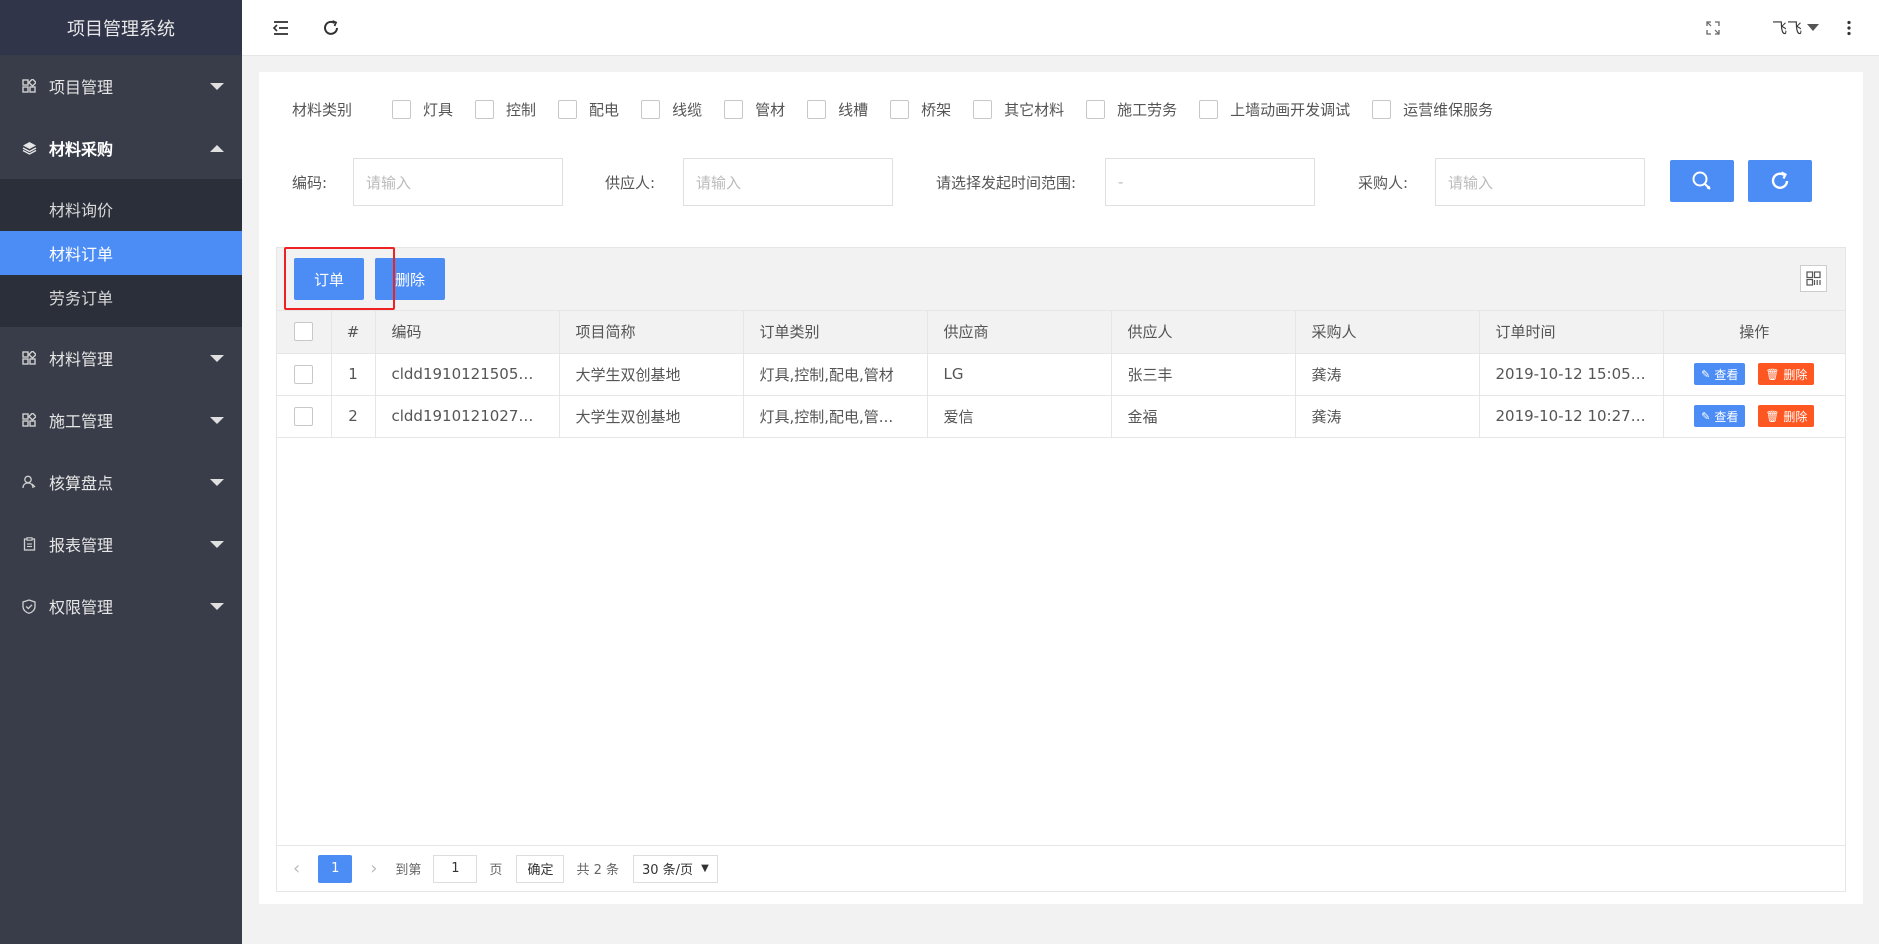 The width and height of the screenshot is (1879, 944). Describe the element at coordinates (121, 544) in the screenshot. I see `sidebar-item-reports: 报表管理` at that location.